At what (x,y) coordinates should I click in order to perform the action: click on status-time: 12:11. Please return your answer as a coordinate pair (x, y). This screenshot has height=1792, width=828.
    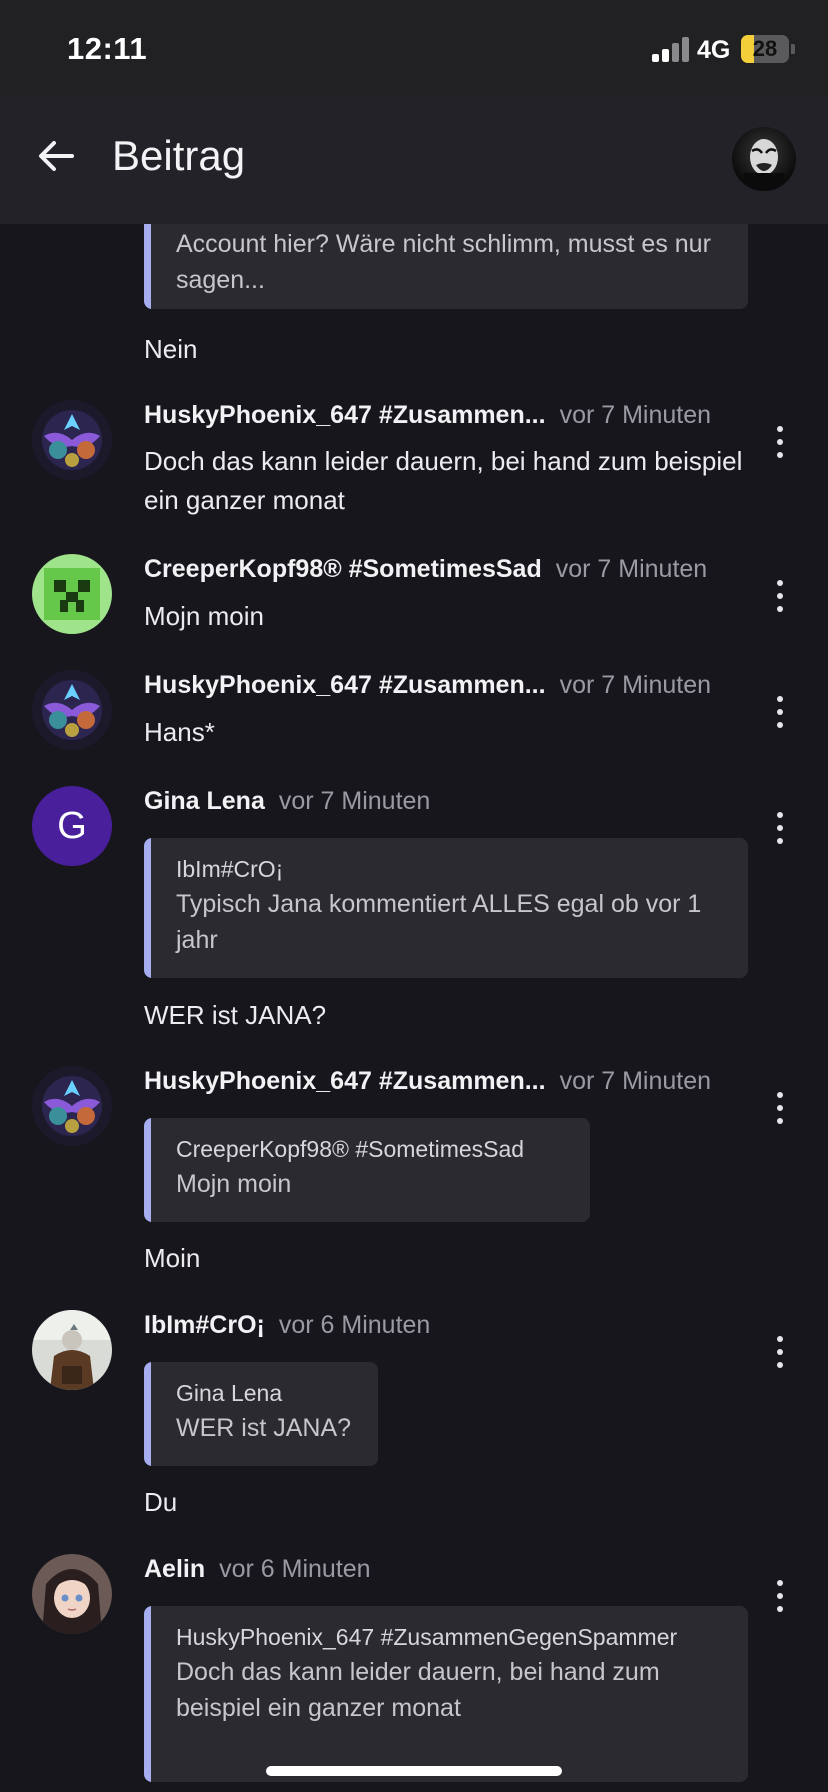
    Looking at the image, I should click on (107, 48).